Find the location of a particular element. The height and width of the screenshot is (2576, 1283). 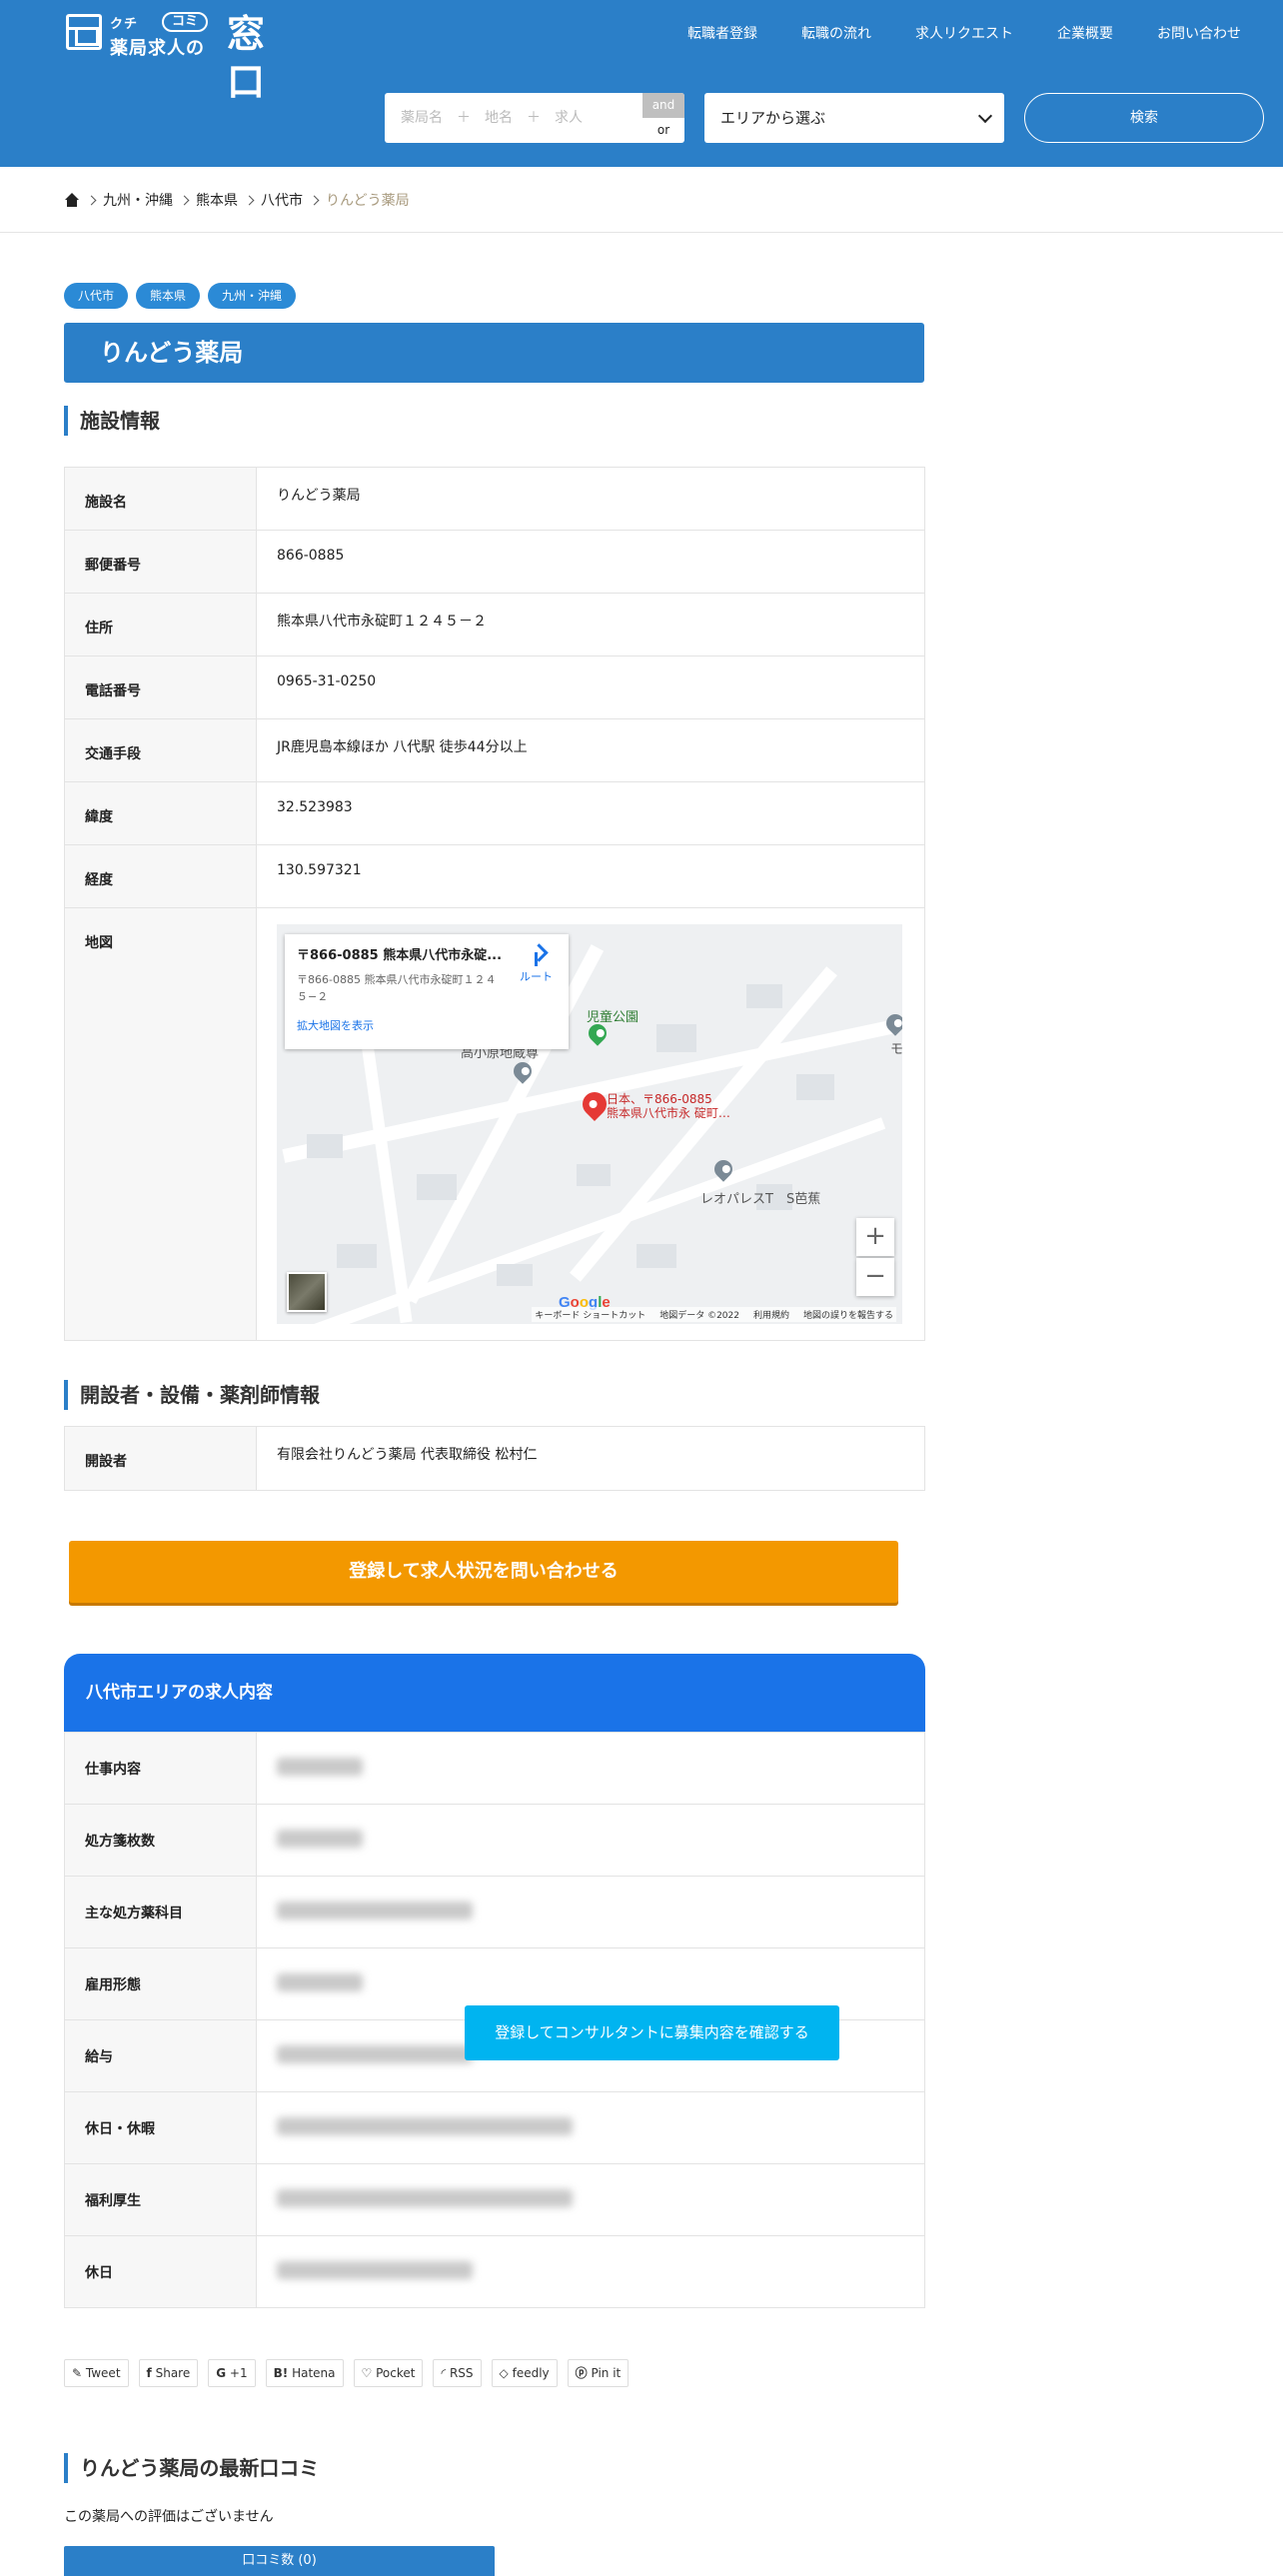

hatena-button: B! Hatena is located at coordinates (304, 2373).